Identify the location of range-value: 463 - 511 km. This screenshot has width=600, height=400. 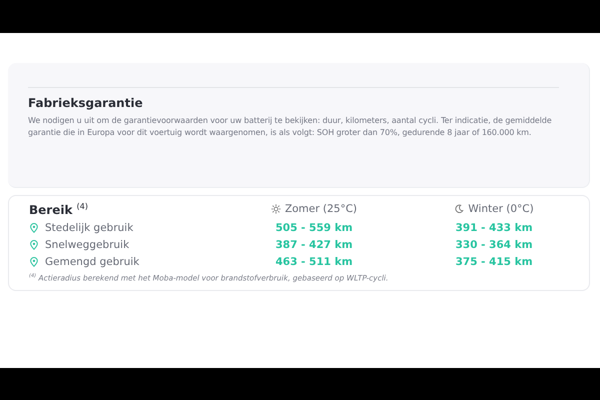
(314, 262).